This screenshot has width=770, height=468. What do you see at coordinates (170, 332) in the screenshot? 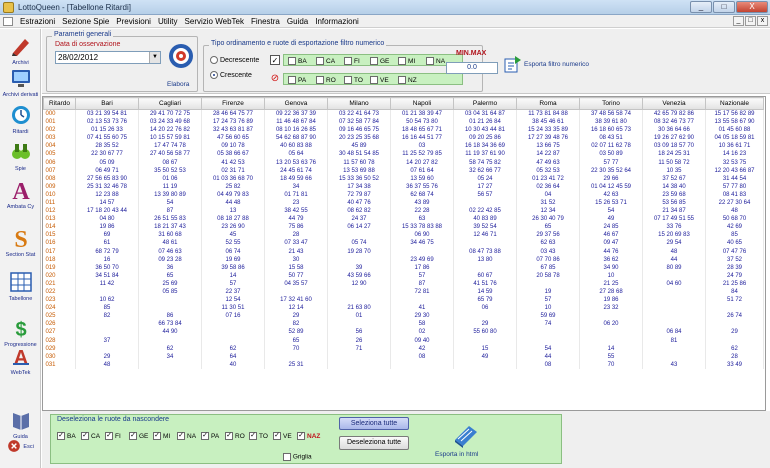
I see `numbers-cell: 44 90` at bounding box center [170, 332].